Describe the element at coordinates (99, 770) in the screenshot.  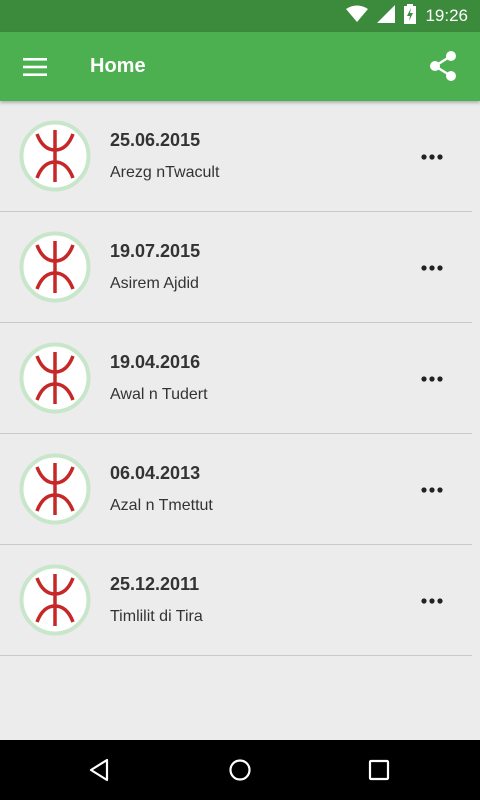
I see `back-icon` at that location.